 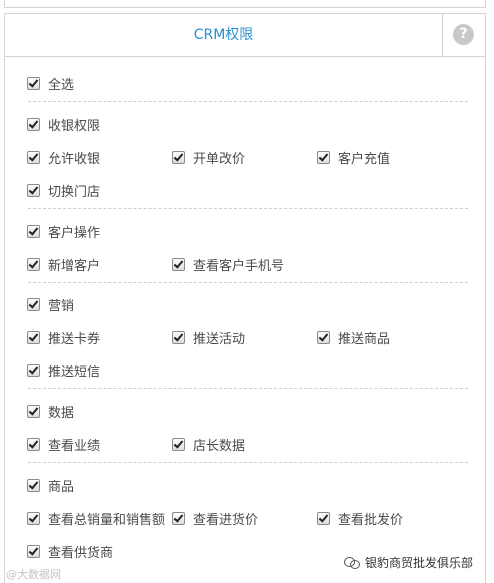 I want to click on permission-checkbox: 查看供货商, so click(x=70, y=551).